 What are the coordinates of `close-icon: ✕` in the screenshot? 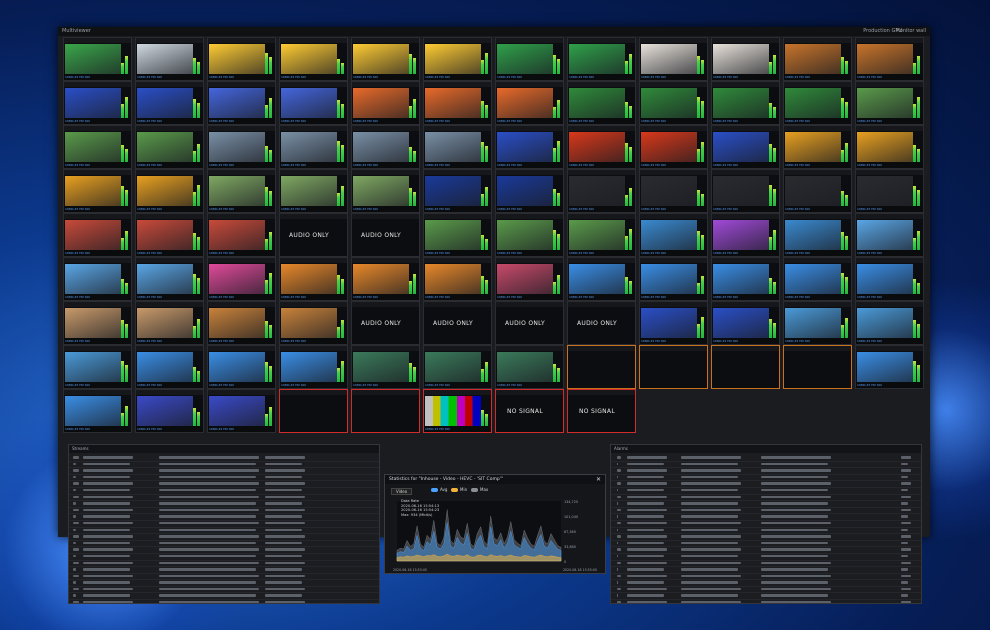 It's located at (598, 479).